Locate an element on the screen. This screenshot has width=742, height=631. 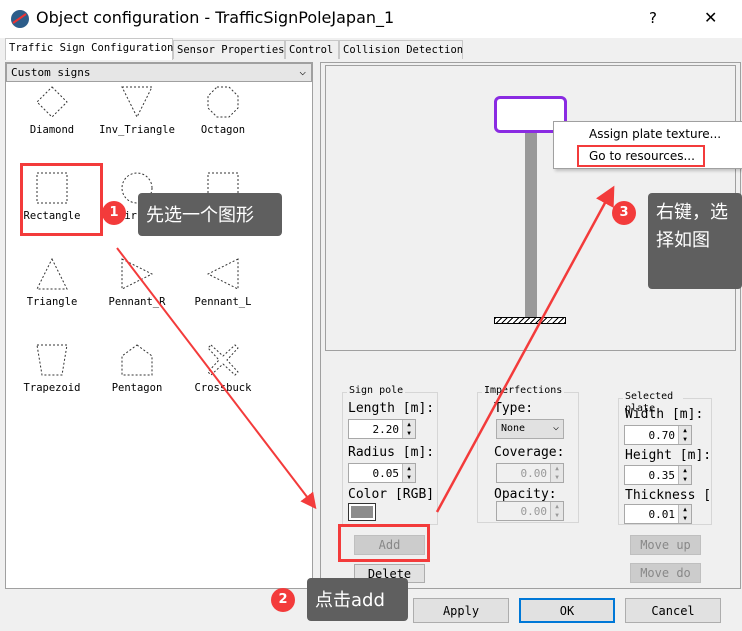
highlight-rectangle-shape is located at coordinates (61, 199).